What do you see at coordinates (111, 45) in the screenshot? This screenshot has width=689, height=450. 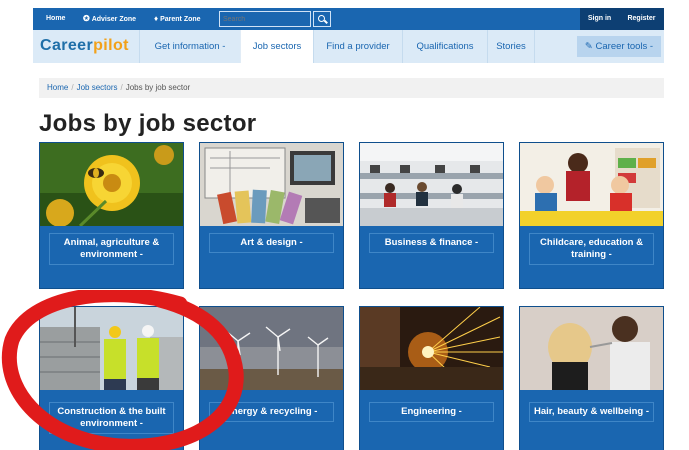 I see `logo-pilot-text: pilot` at bounding box center [111, 45].